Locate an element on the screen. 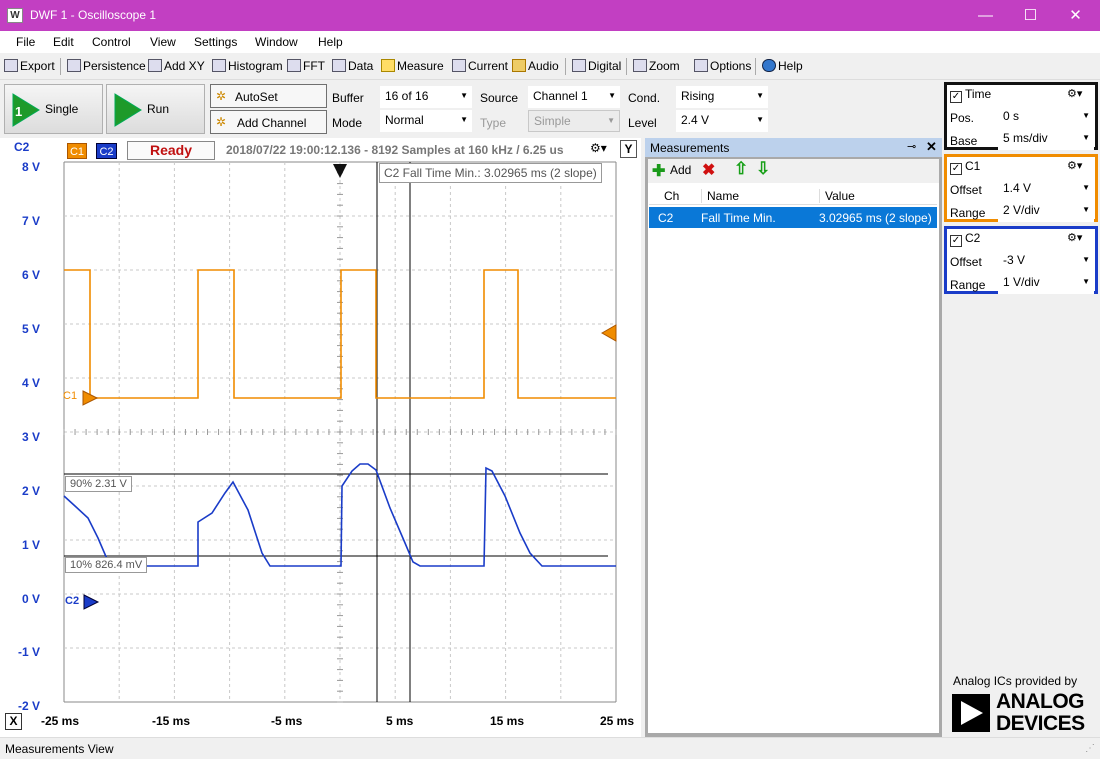 The image size is (1100, 759). trigger-position-marker is located at coordinates (340, 171).